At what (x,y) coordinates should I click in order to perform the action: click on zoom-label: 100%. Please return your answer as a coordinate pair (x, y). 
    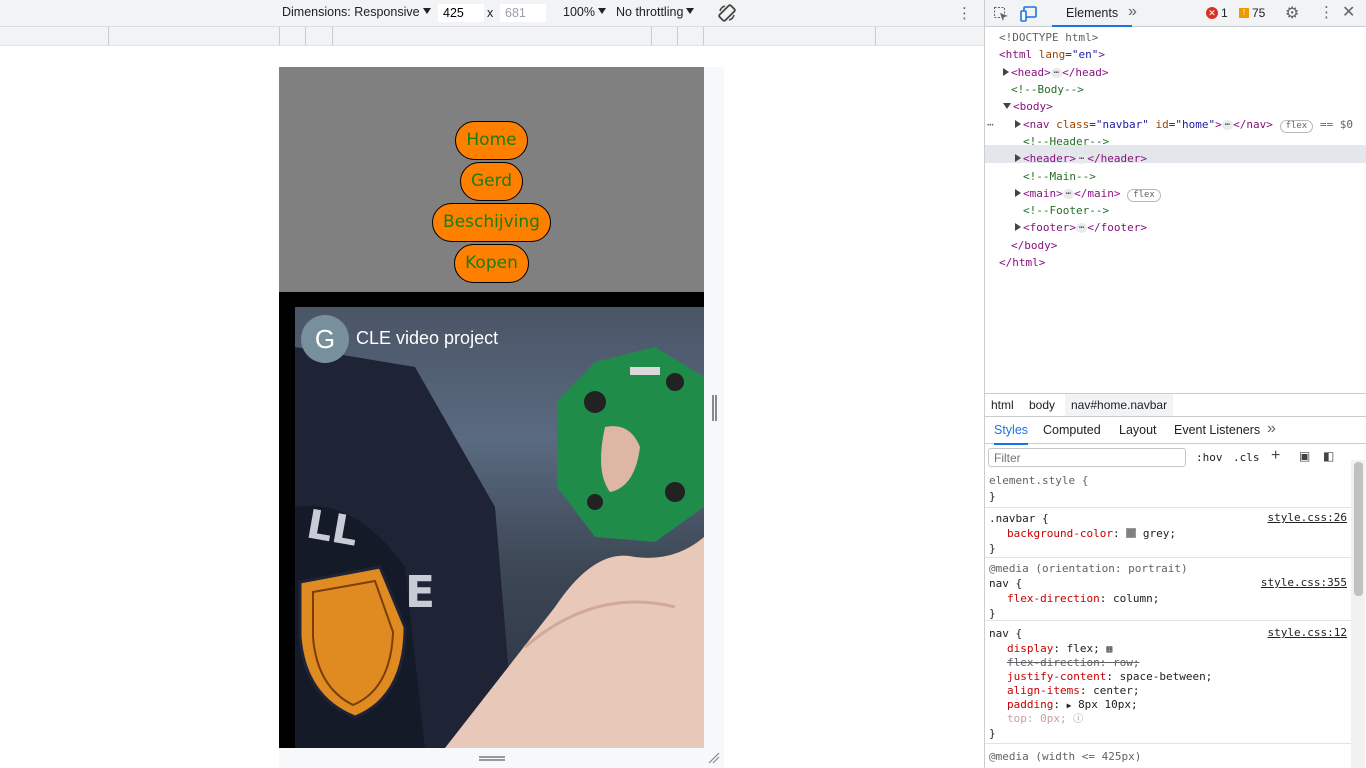
    Looking at the image, I should click on (579, 12).